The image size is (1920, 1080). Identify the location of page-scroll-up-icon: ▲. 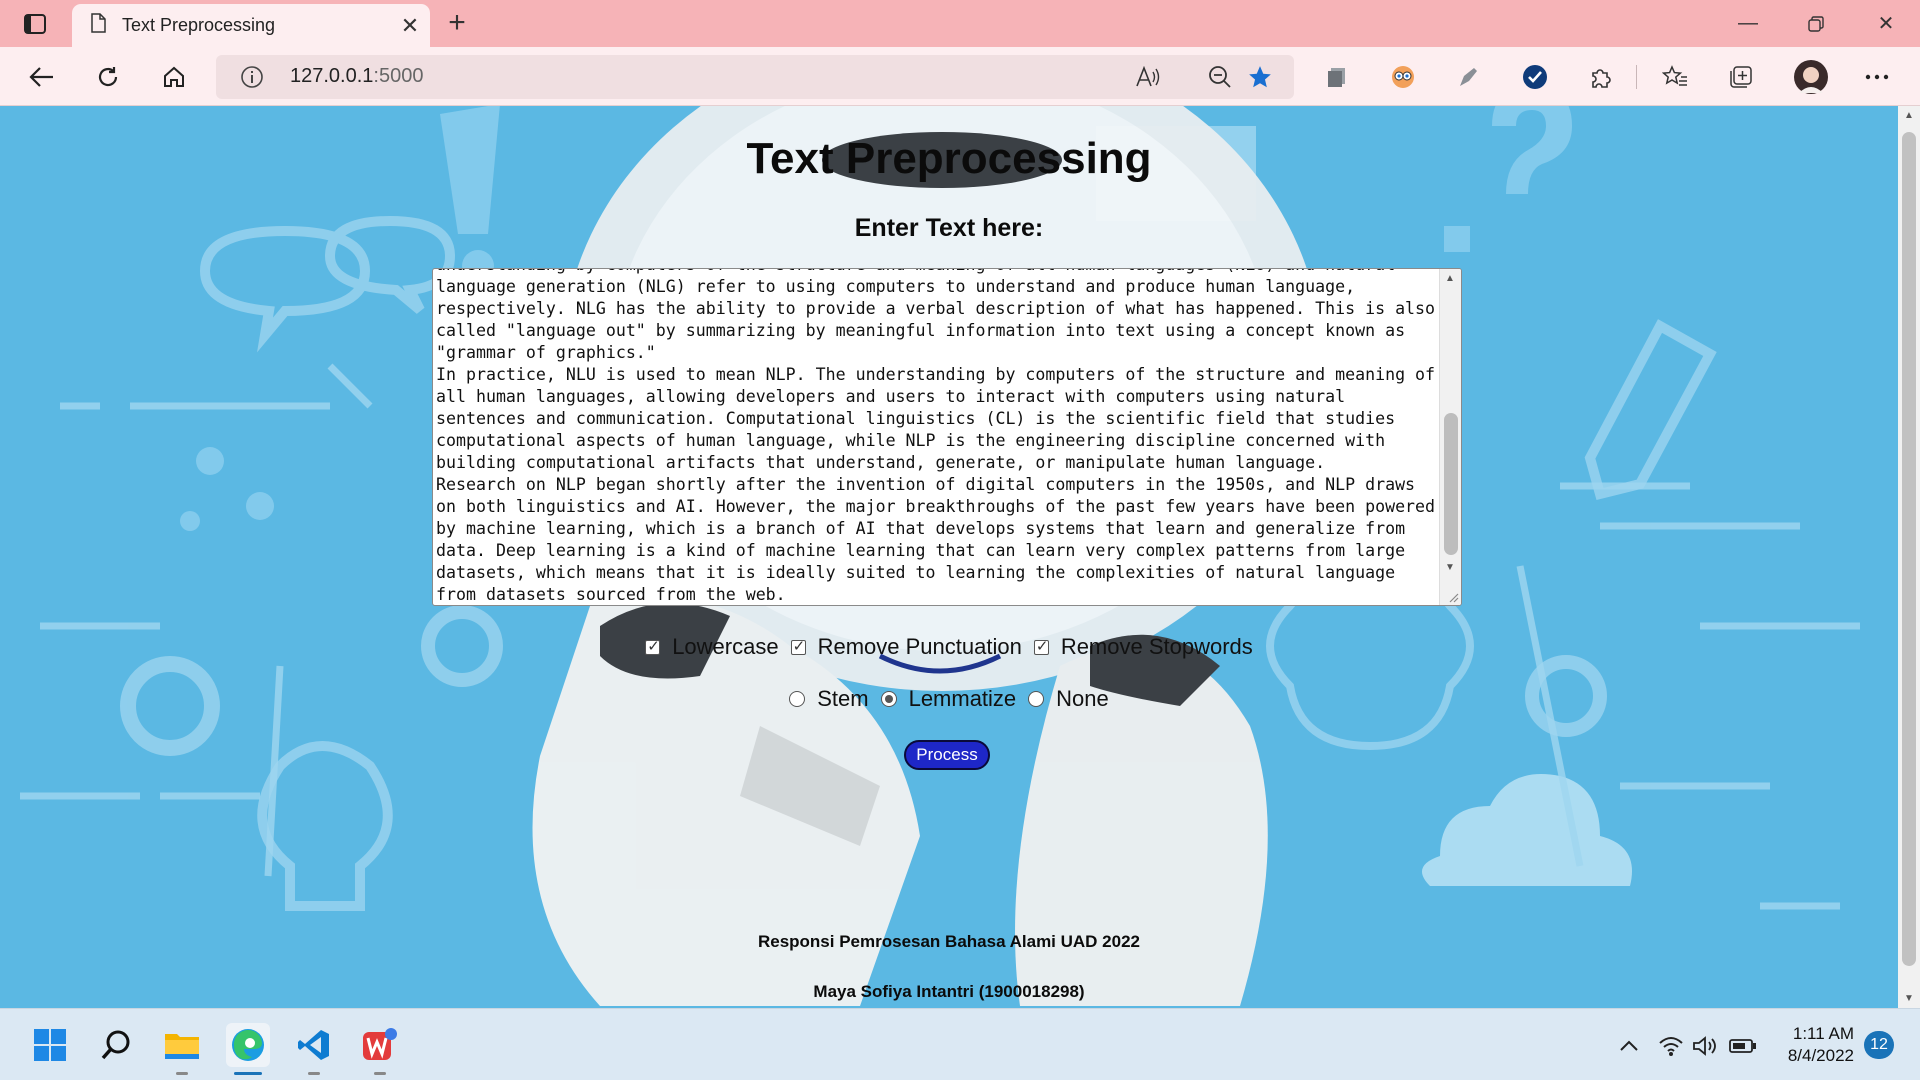
(1909, 115).